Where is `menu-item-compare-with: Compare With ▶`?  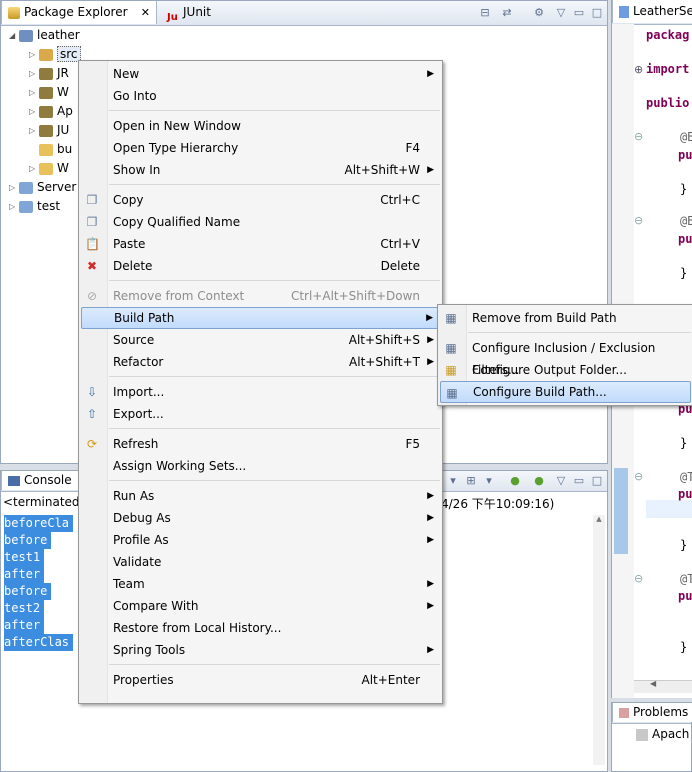 menu-item-compare-with: Compare With ▶ is located at coordinates (260, 606).